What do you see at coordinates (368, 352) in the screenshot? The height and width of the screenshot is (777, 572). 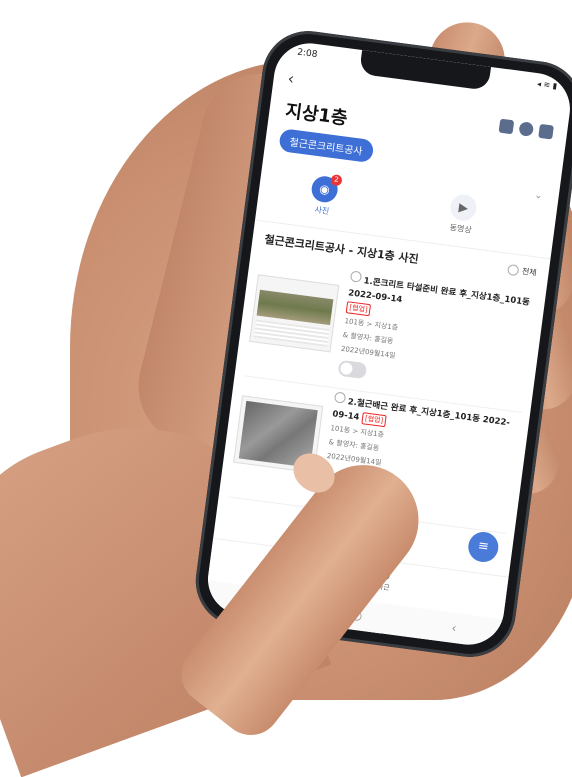 I see `item-date: 2022년09월14일` at bounding box center [368, 352].